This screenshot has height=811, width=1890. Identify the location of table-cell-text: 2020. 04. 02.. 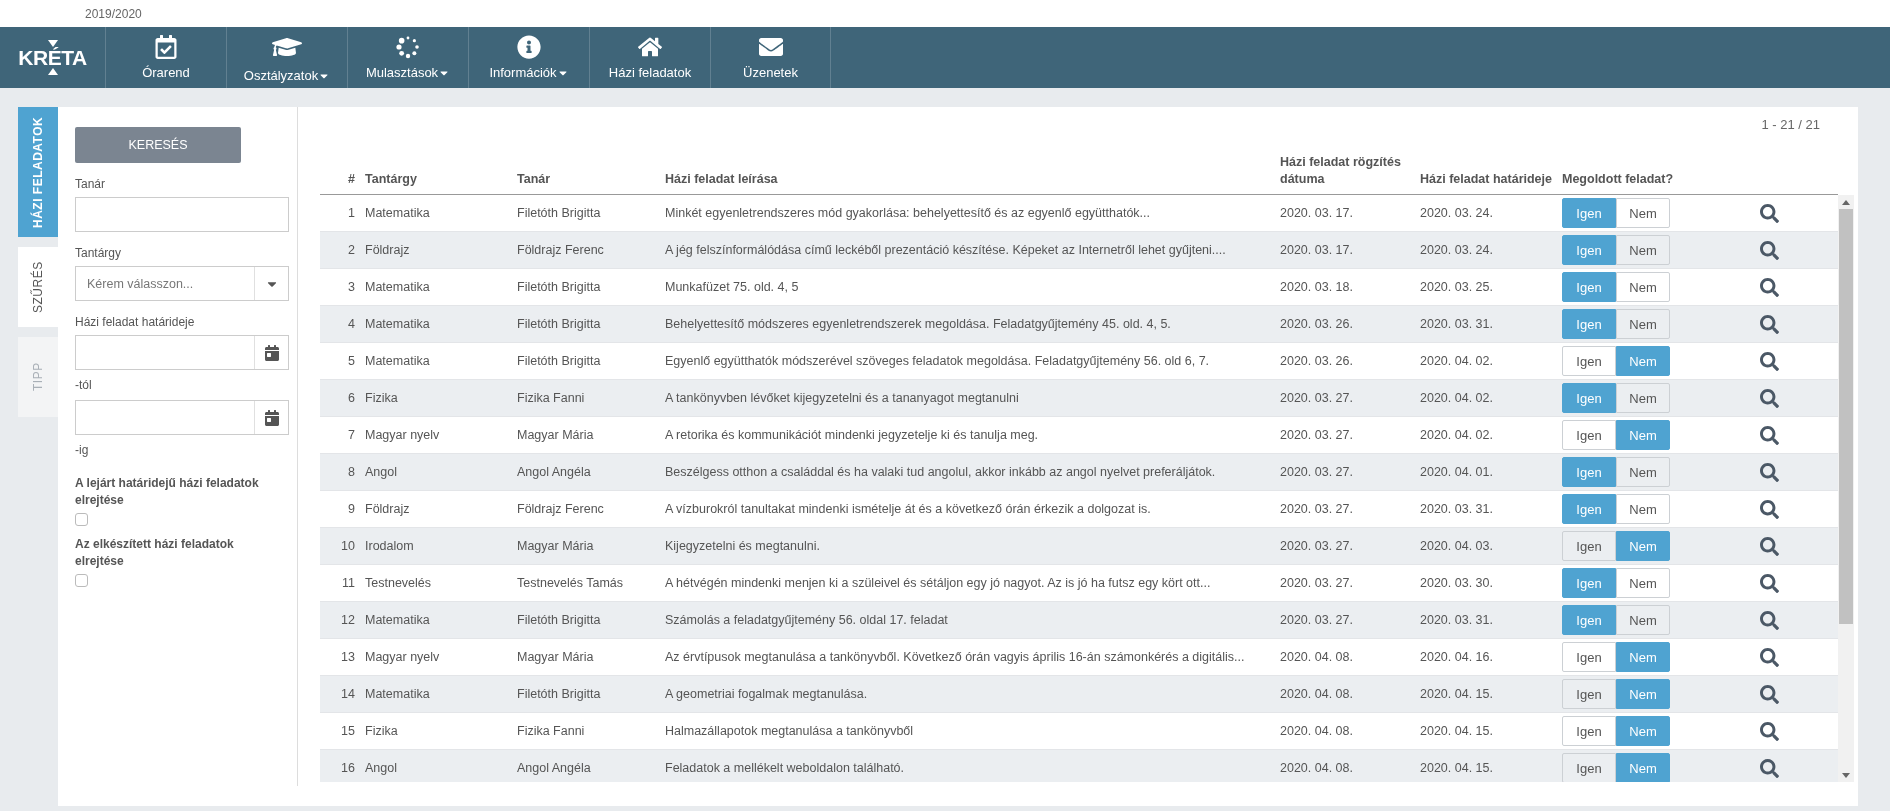
(1456, 435).